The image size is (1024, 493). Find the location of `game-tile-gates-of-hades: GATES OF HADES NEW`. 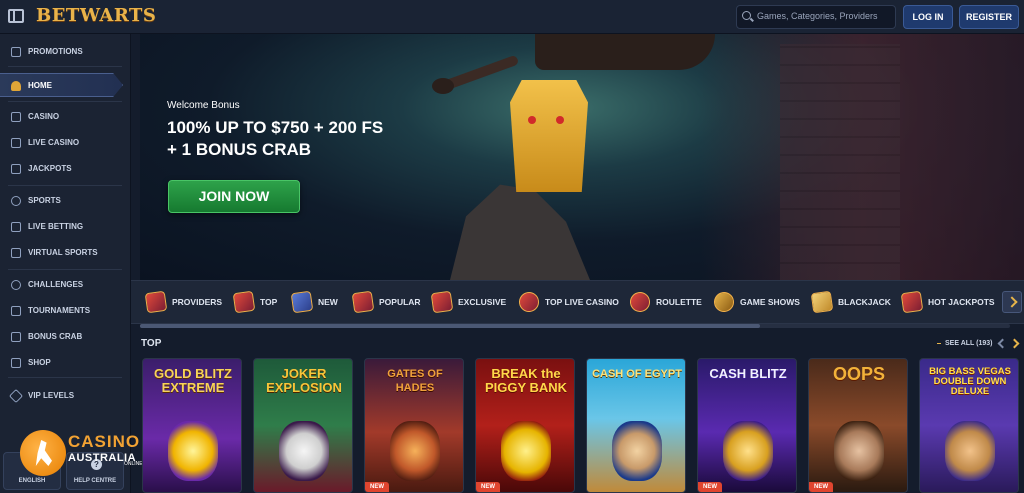

game-tile-gates-of-hades: GATES OF HADES NEW is located at coordinates (414, 425).